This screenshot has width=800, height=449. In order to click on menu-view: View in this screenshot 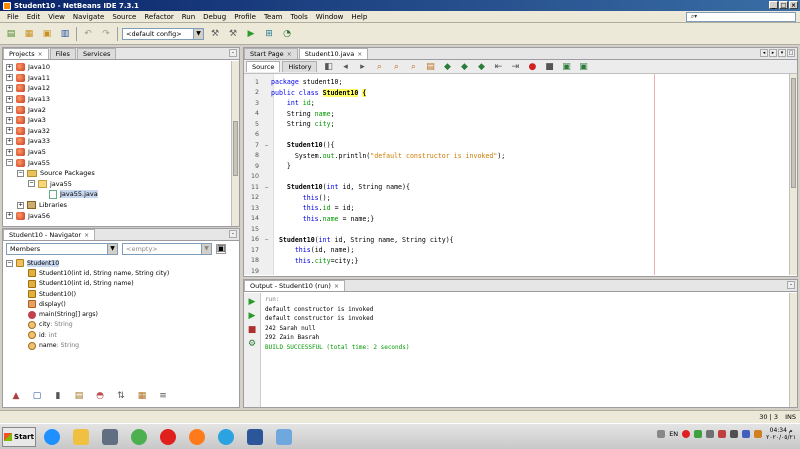, I will do `click(56, 17)`.